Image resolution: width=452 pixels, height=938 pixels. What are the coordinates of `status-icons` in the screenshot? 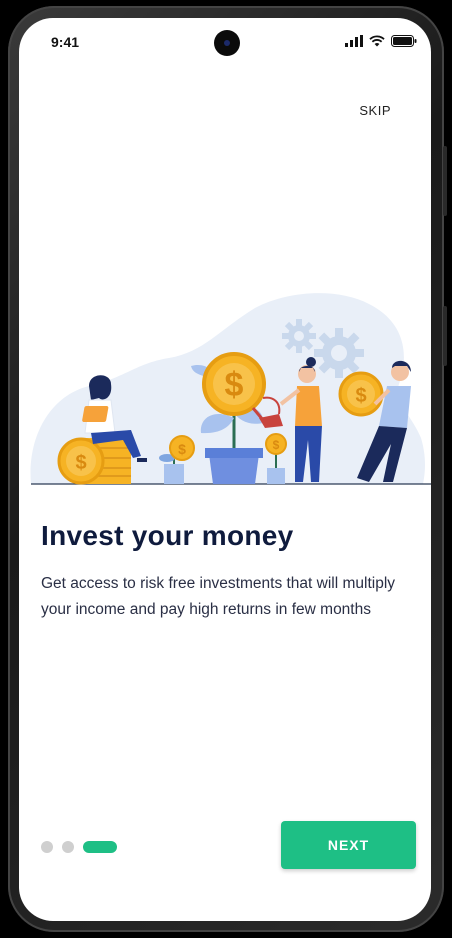 It's located at (381, 41).